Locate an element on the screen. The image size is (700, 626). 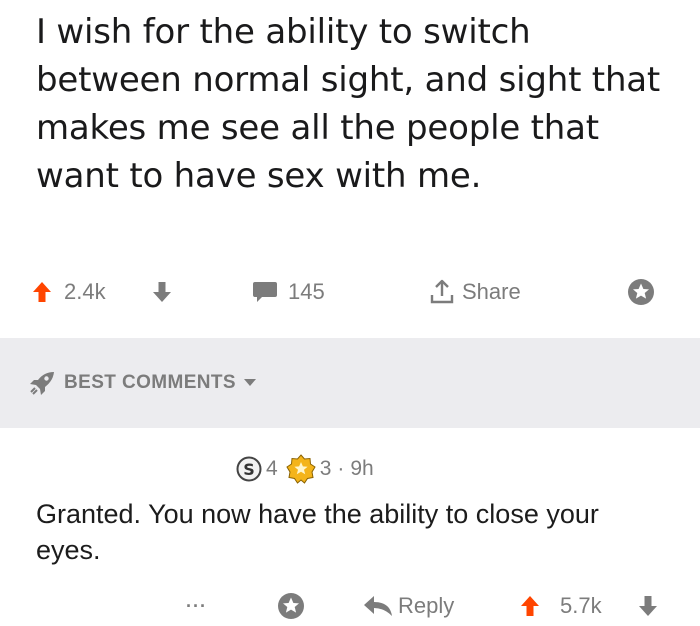
sort-dropdown: BEST COMMENTS is located at coordinates (142, 383).